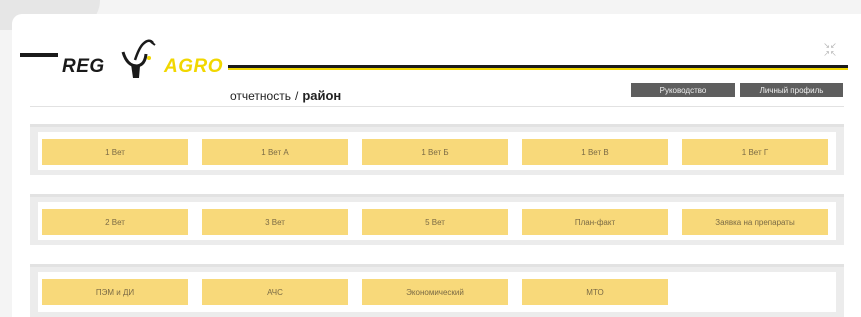 The width and height of the screenshot is (861, 317). Describe the element at coordinates (322, 95) in the screenshot. I see `breadcrumb-current: район` at that location.